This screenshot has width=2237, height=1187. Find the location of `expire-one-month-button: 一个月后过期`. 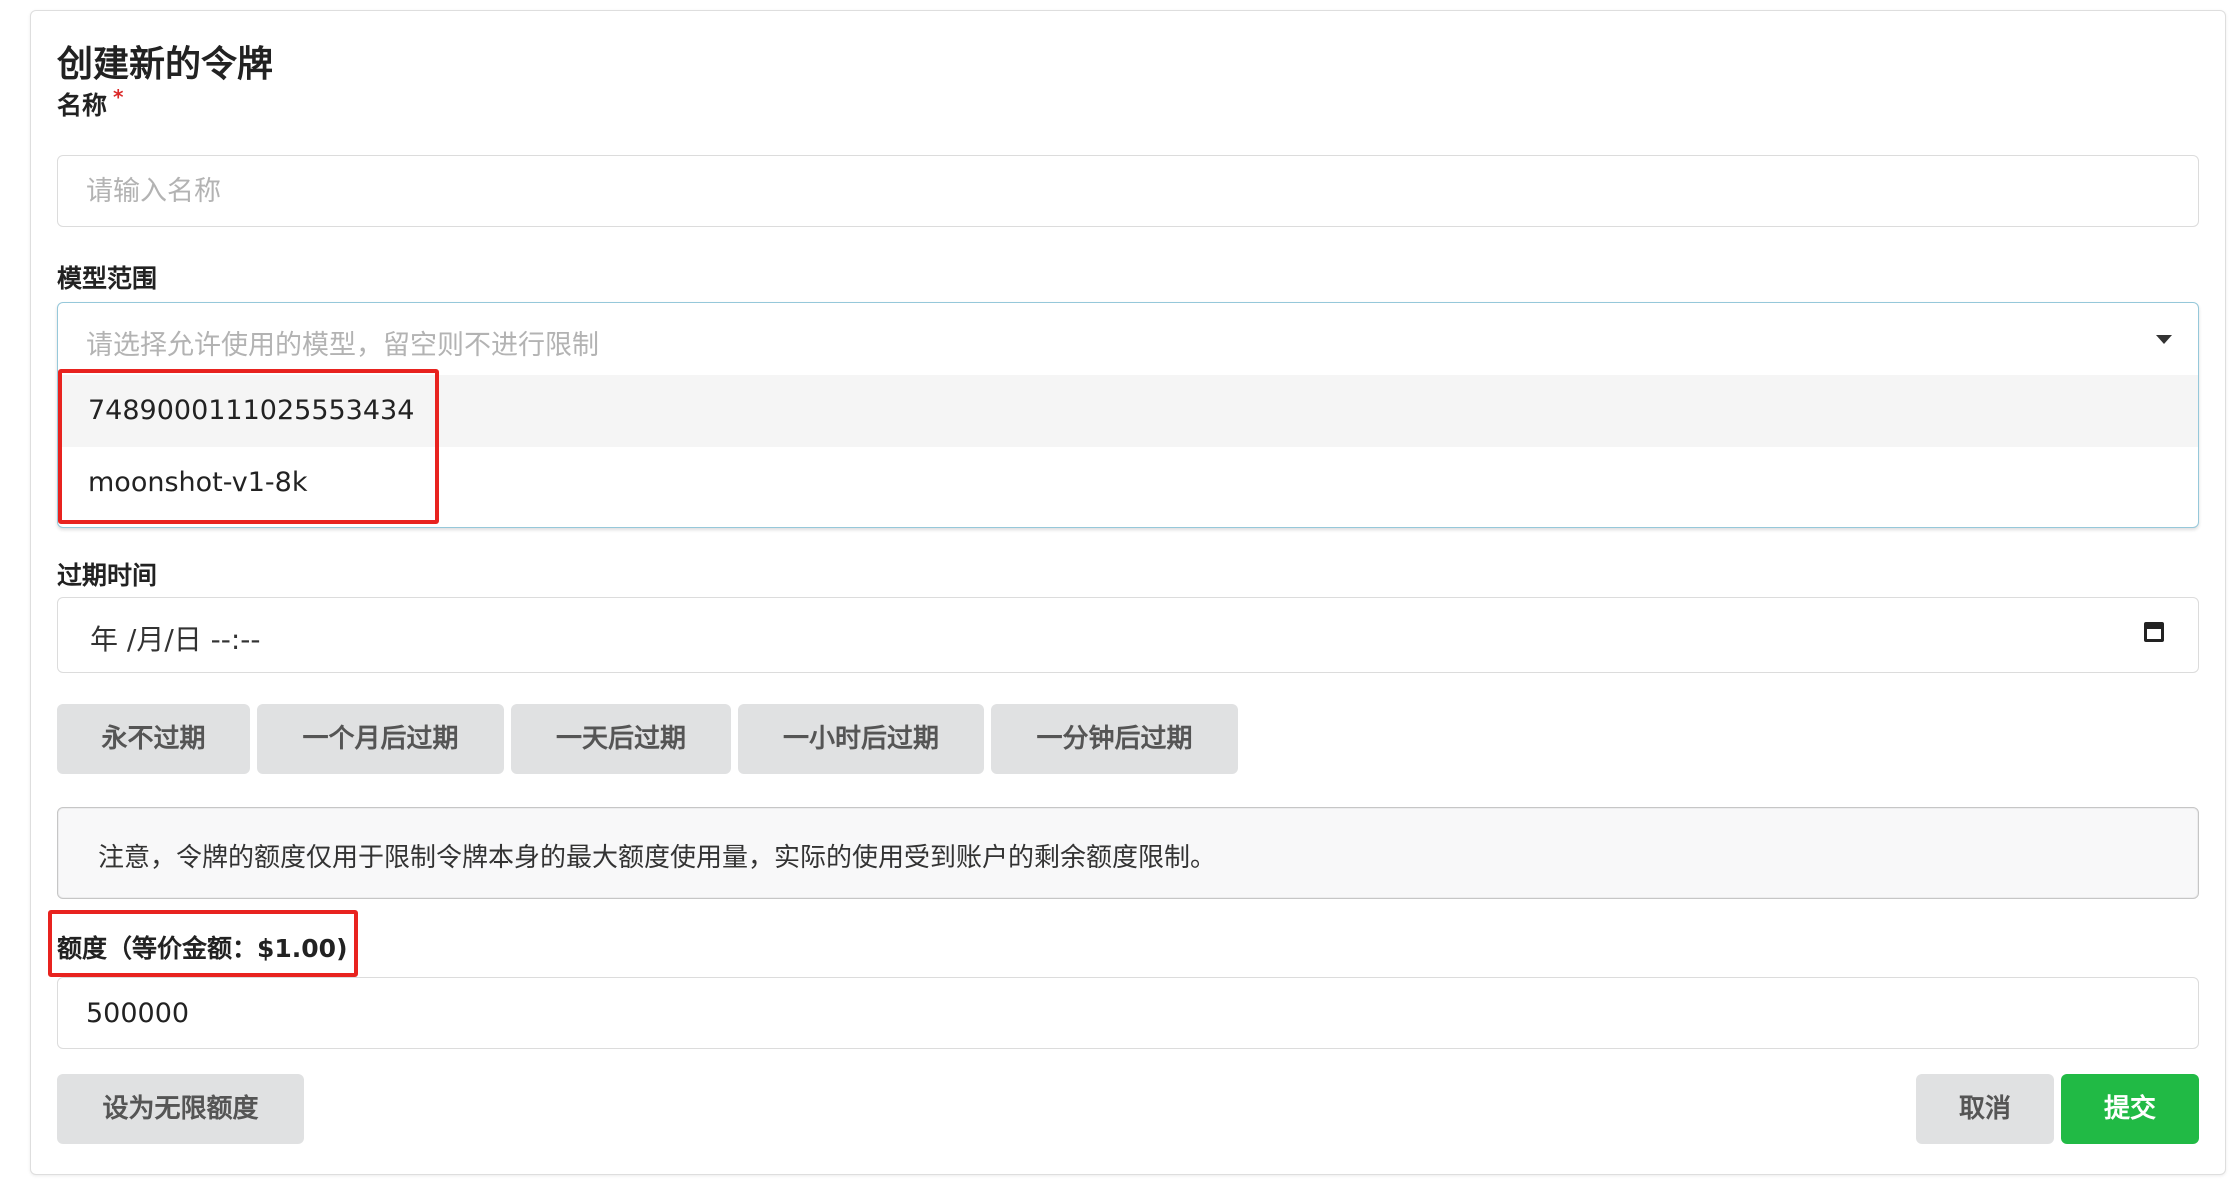

expire-one-month-button: 一个月后过期 is located at coordinates (380, 739).